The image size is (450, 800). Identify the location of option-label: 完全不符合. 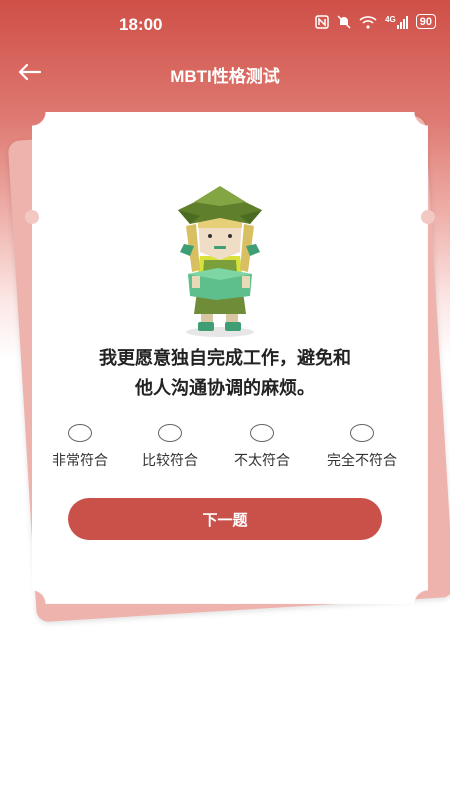
(362, 461).